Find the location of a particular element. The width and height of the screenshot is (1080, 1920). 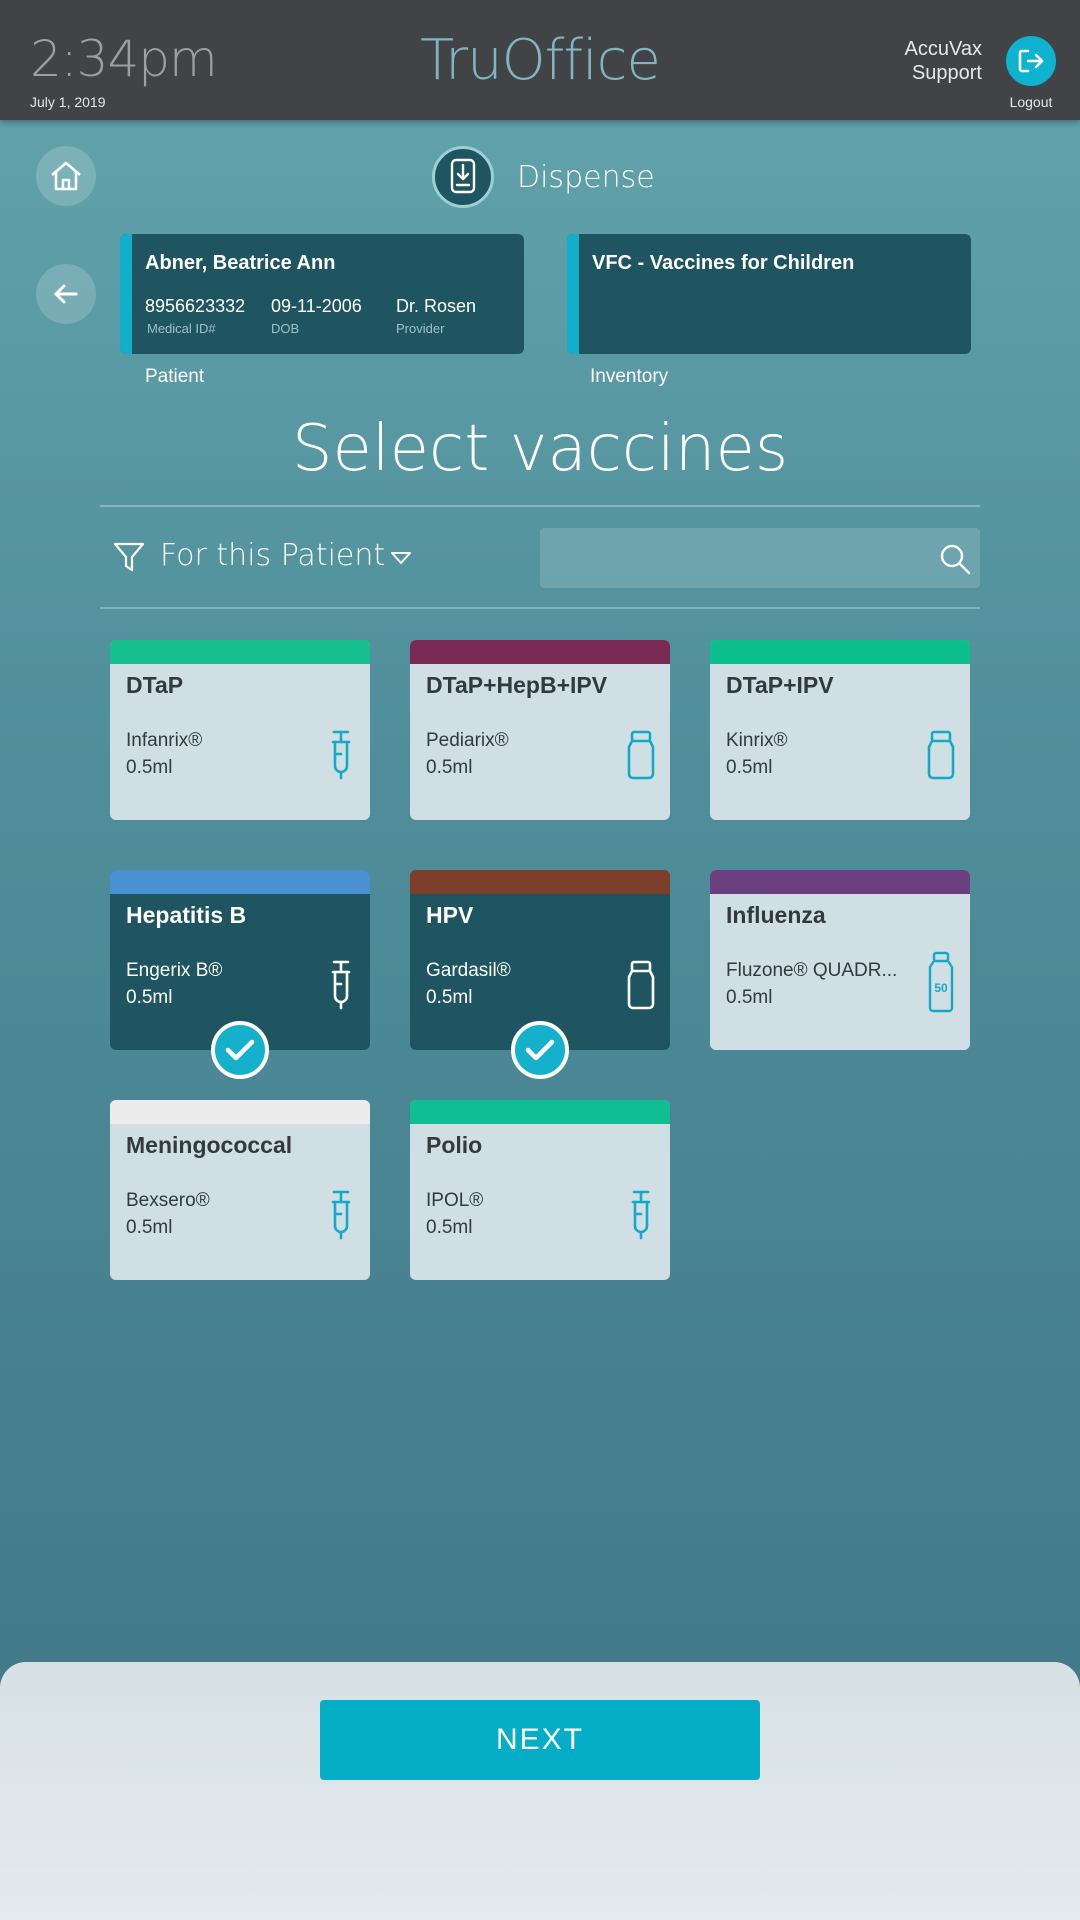

vaccine-name: DTaP is located at coordinates (155, 685).